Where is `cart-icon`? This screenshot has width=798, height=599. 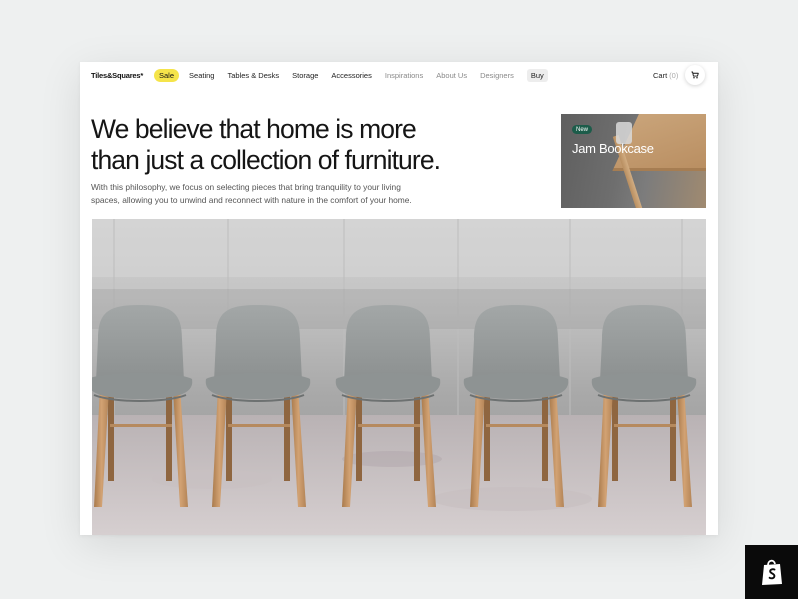
cart-icon is located at coordinates (695, 75).